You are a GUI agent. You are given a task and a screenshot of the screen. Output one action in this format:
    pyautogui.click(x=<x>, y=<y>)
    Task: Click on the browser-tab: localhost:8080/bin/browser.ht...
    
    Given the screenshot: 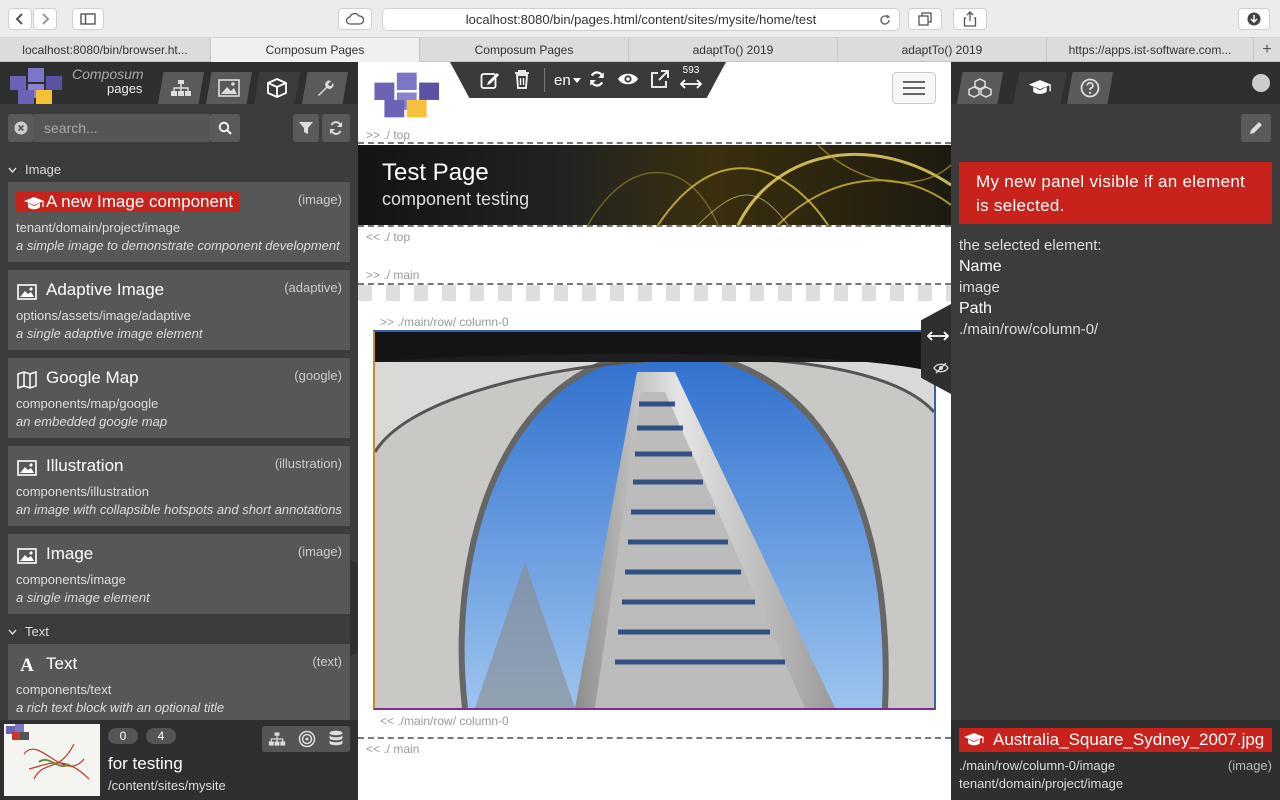 What is the action you would take?
    pyautogui.click(x=105, y=50)
    